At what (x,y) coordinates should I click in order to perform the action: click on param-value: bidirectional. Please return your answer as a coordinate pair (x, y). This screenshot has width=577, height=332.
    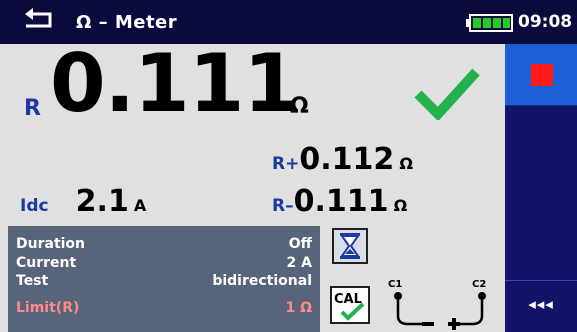
    Looking at the image, I should click on (262, 281).